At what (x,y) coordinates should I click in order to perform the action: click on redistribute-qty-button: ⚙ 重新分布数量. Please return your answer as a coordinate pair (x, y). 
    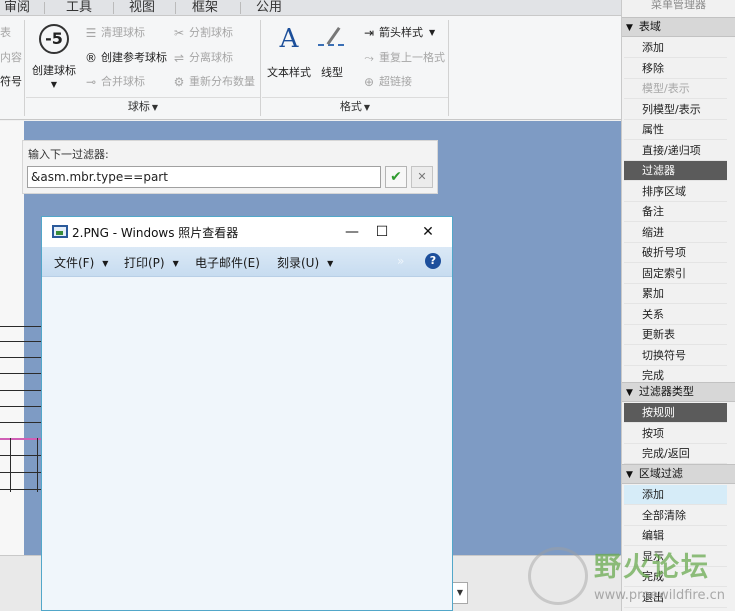
    Looking at the image, I should click on (213, 82).